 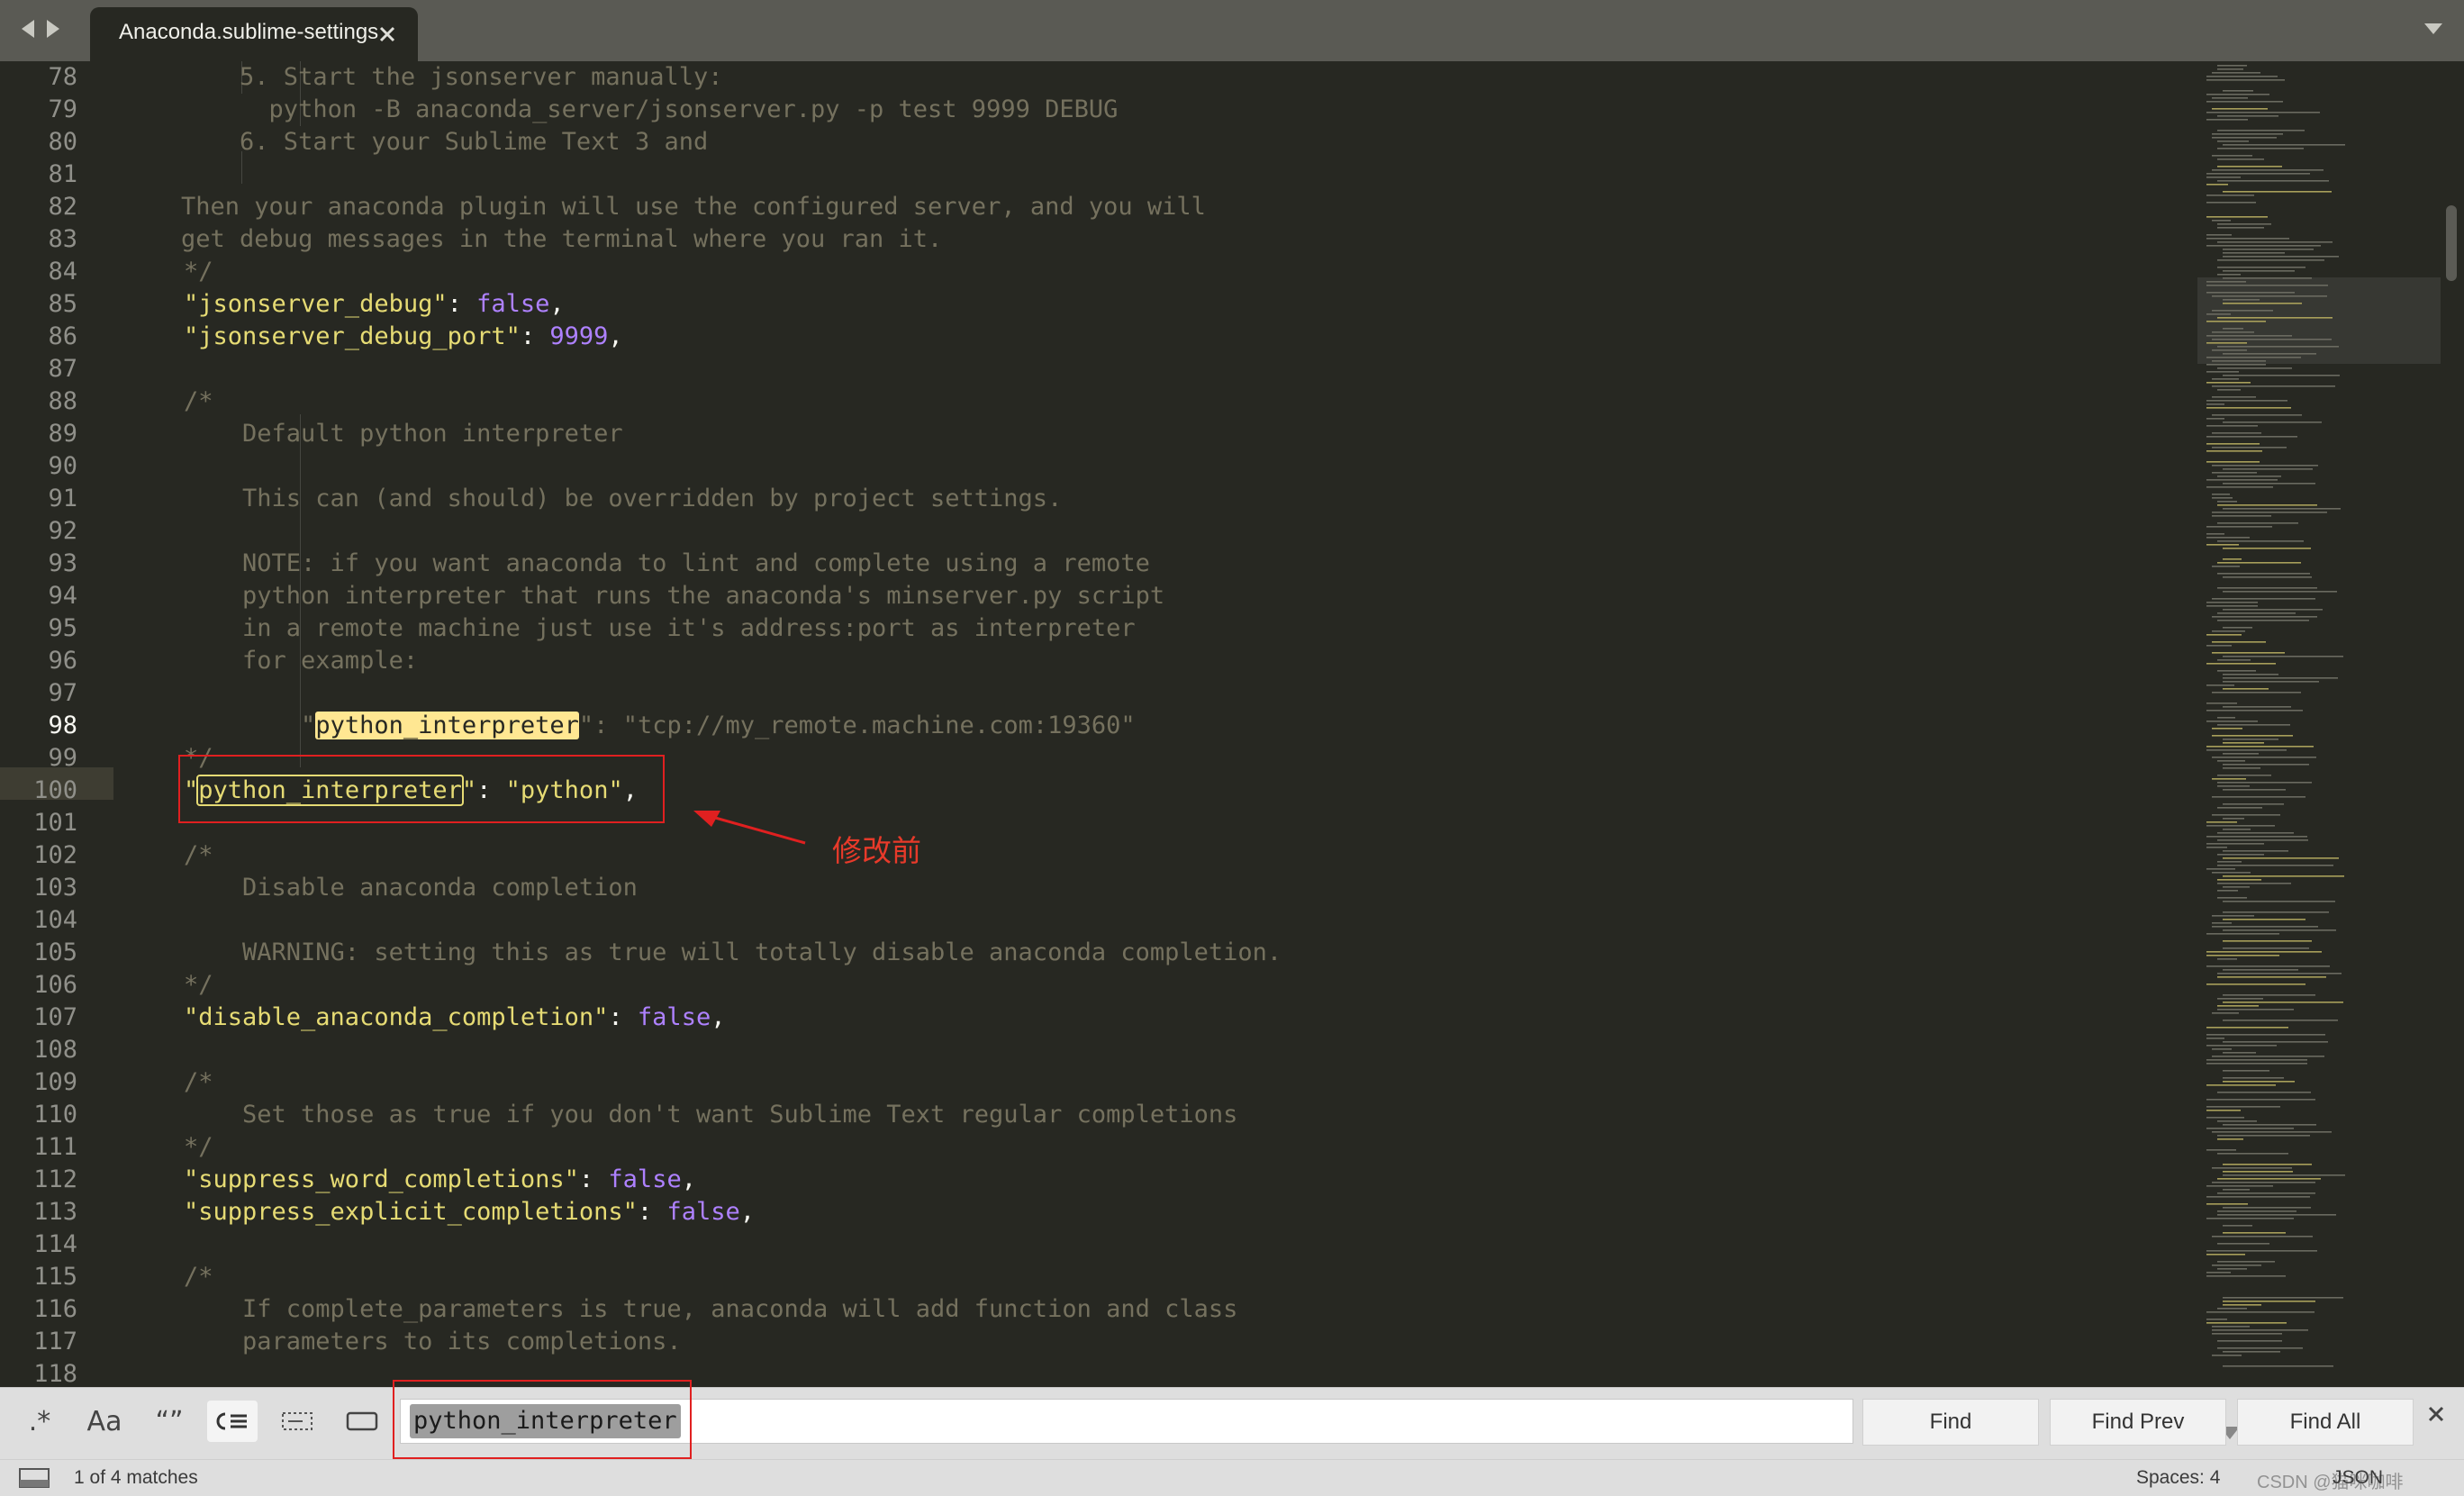 What do you see at coordinates (62, 628) in the screenshot?
I see `line-number: 95` at bounding box center [62, 628].